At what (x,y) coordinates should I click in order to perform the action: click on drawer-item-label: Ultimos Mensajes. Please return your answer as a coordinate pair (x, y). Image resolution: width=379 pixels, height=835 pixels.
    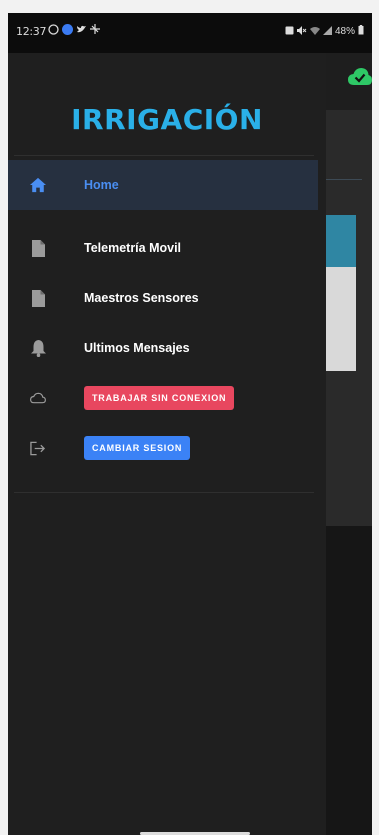
    Looking at the image, I should click on (137, 348).